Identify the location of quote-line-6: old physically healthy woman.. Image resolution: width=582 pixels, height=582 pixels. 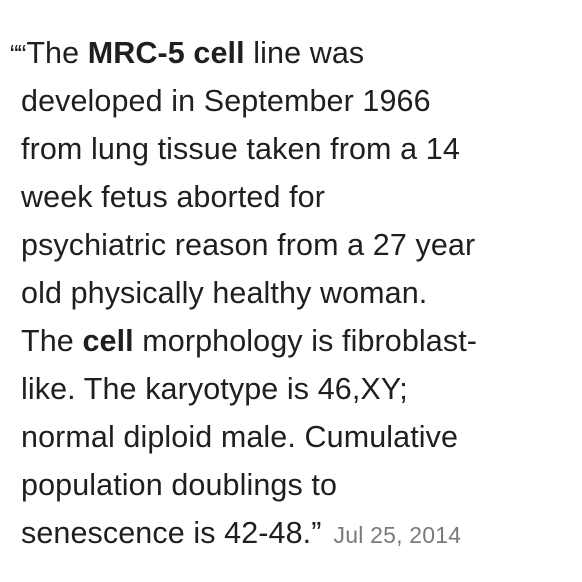
(224, 293).